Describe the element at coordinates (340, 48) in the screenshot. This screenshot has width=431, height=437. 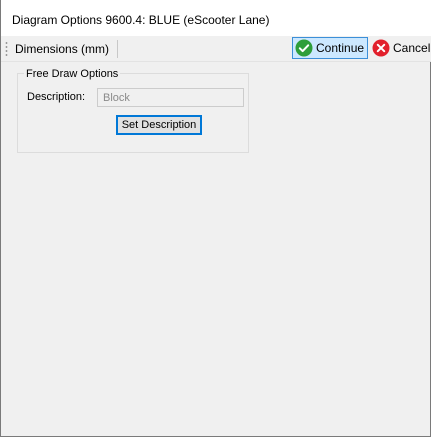
I see `continue-label: Continue` at that location.